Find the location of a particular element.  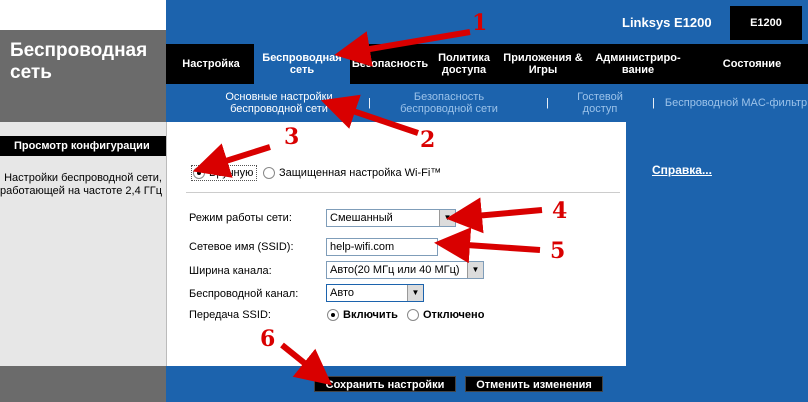

tab-setup: Настройка is located at coordinates (211, 64).